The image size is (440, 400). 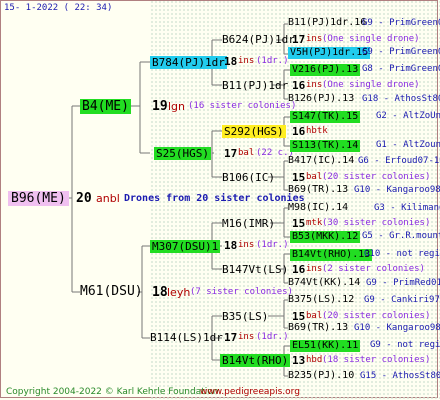 I want to click on m307-drone-count: 18, so click(x=231, y=245).